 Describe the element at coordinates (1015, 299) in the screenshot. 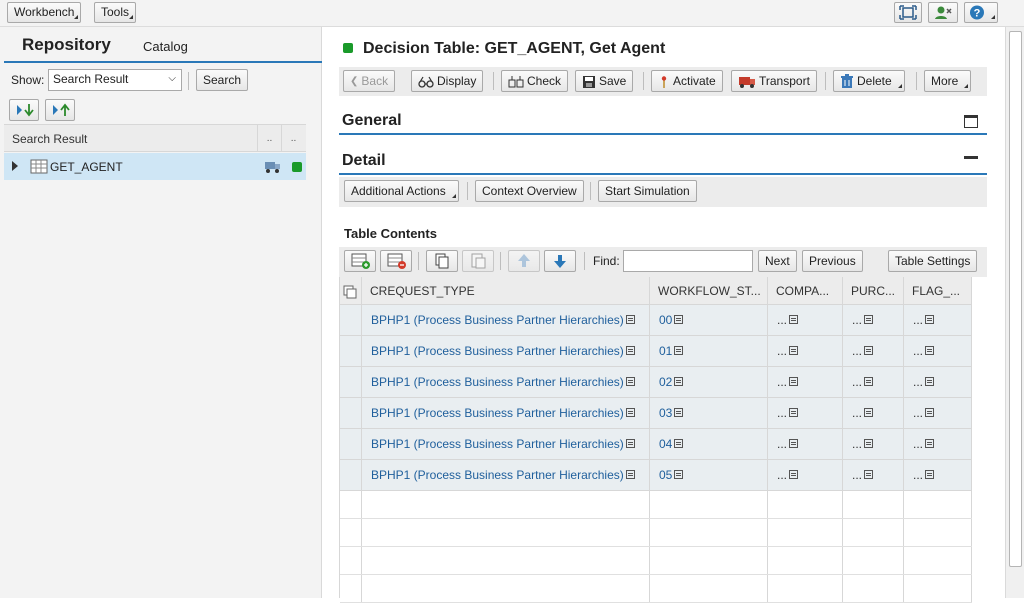

I see `scrollbar-thumb` at that location.